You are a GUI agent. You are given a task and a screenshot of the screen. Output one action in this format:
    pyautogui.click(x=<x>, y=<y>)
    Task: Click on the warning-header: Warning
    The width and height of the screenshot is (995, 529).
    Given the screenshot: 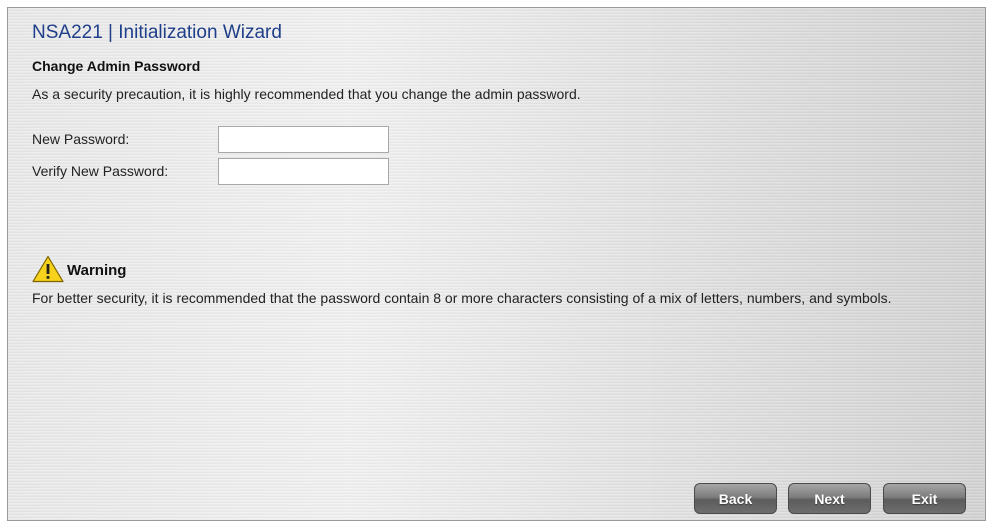 What is the action you would take?
    pyautogui.click(x=79, y=269)
    